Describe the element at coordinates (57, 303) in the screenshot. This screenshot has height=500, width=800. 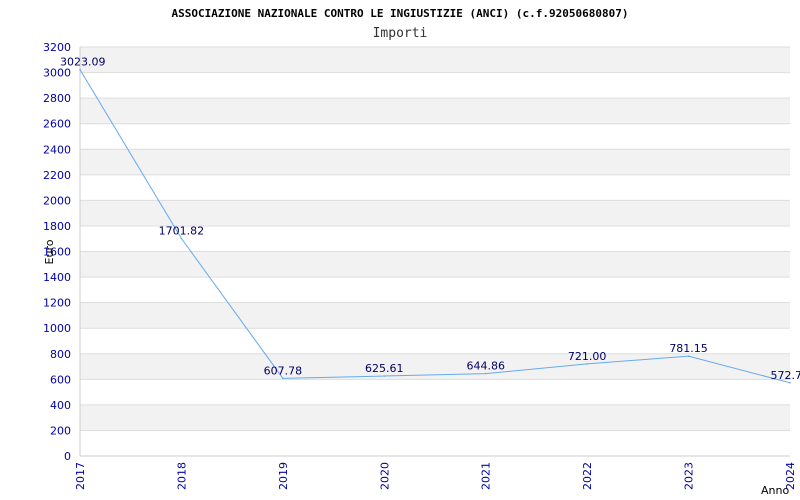
I see `y-tick-label: 1200` at that location.